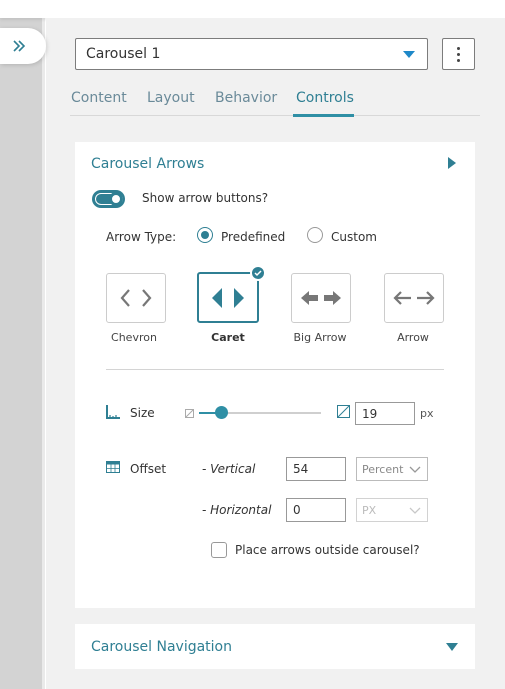 Image resolution: width=505 pixels, height=689 pixels. I want to click on carousel-select-value: Carousel 1, so click(123, 54).